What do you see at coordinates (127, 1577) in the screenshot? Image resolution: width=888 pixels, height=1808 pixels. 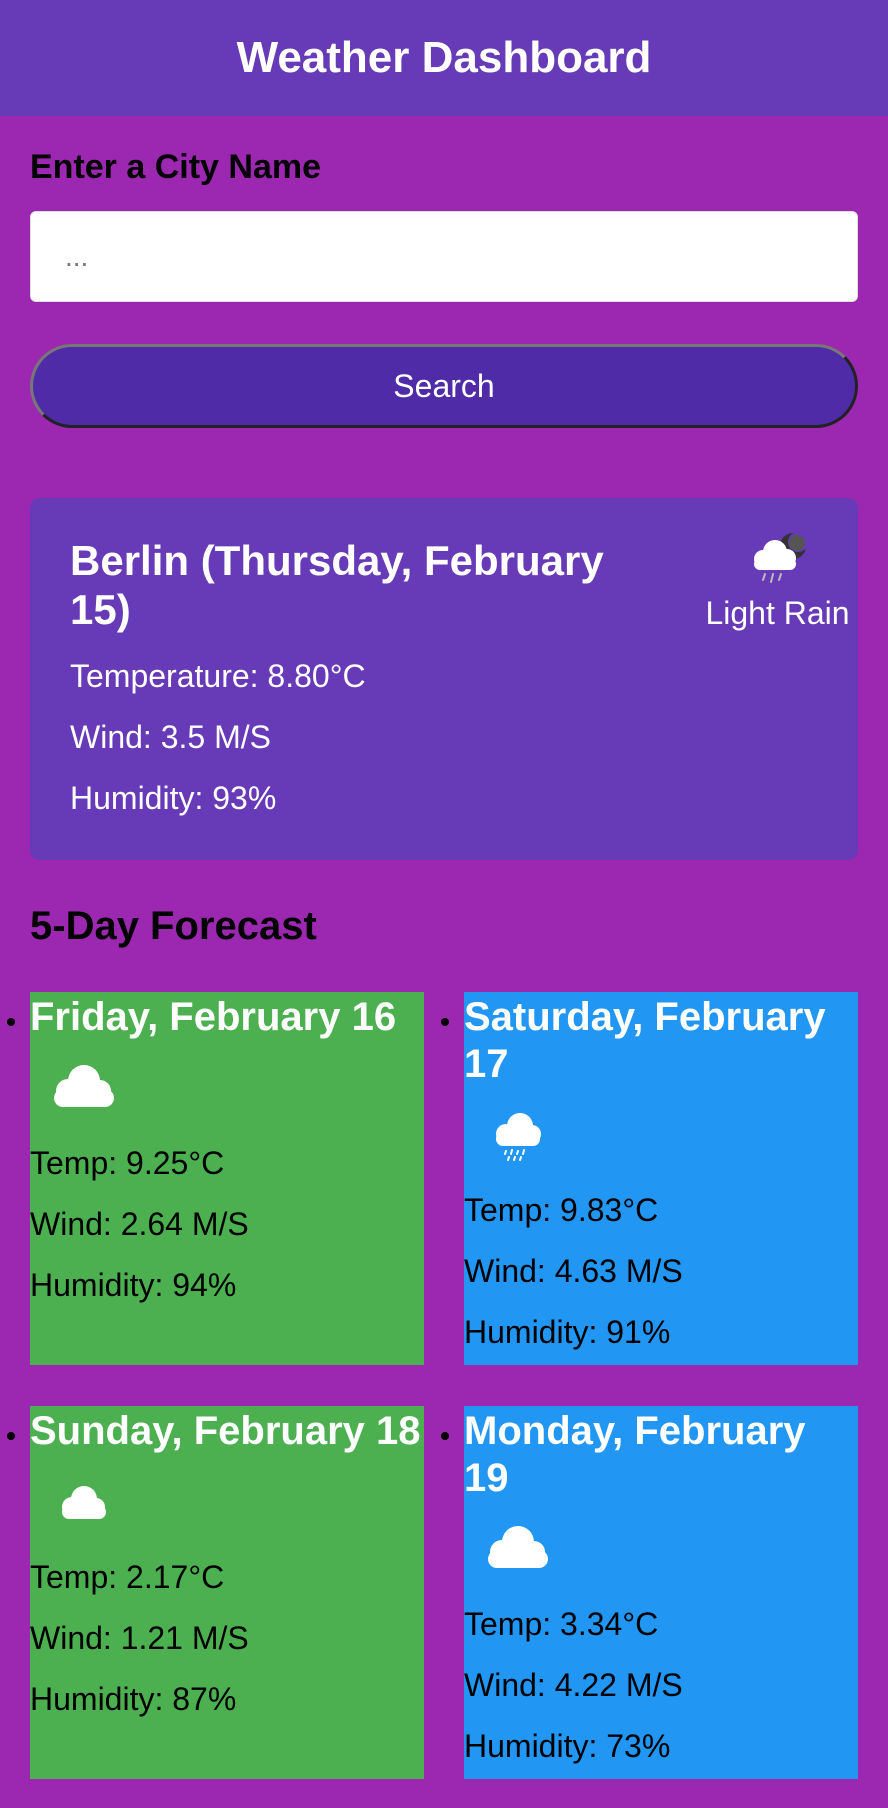 I see `forecast-temp: Temp: 2.17°C` at bounding box center [127, 1577].